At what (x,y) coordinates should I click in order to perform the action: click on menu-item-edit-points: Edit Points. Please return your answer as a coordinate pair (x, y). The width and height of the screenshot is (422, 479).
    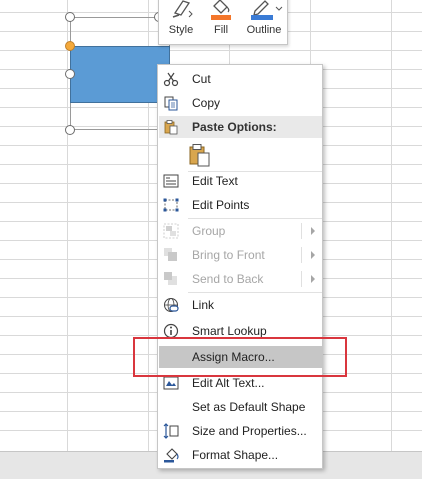
    Looking at the image, I should click on (240, 205).